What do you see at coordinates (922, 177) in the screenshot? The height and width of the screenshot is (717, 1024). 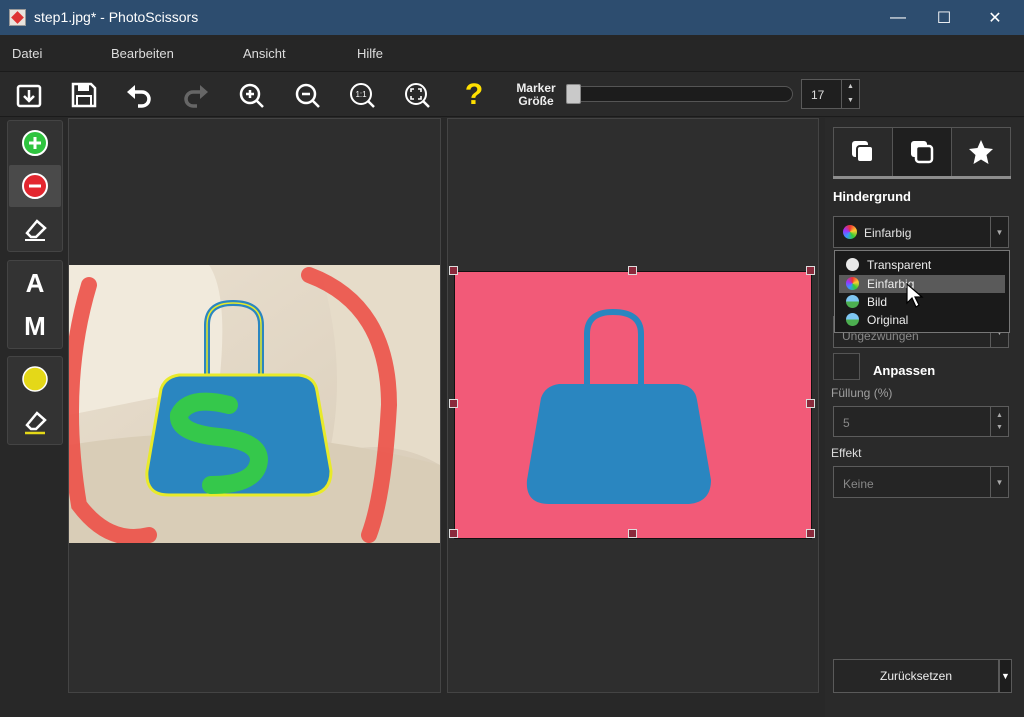 I see `tab-indicator` at bounding box center [922, 177].